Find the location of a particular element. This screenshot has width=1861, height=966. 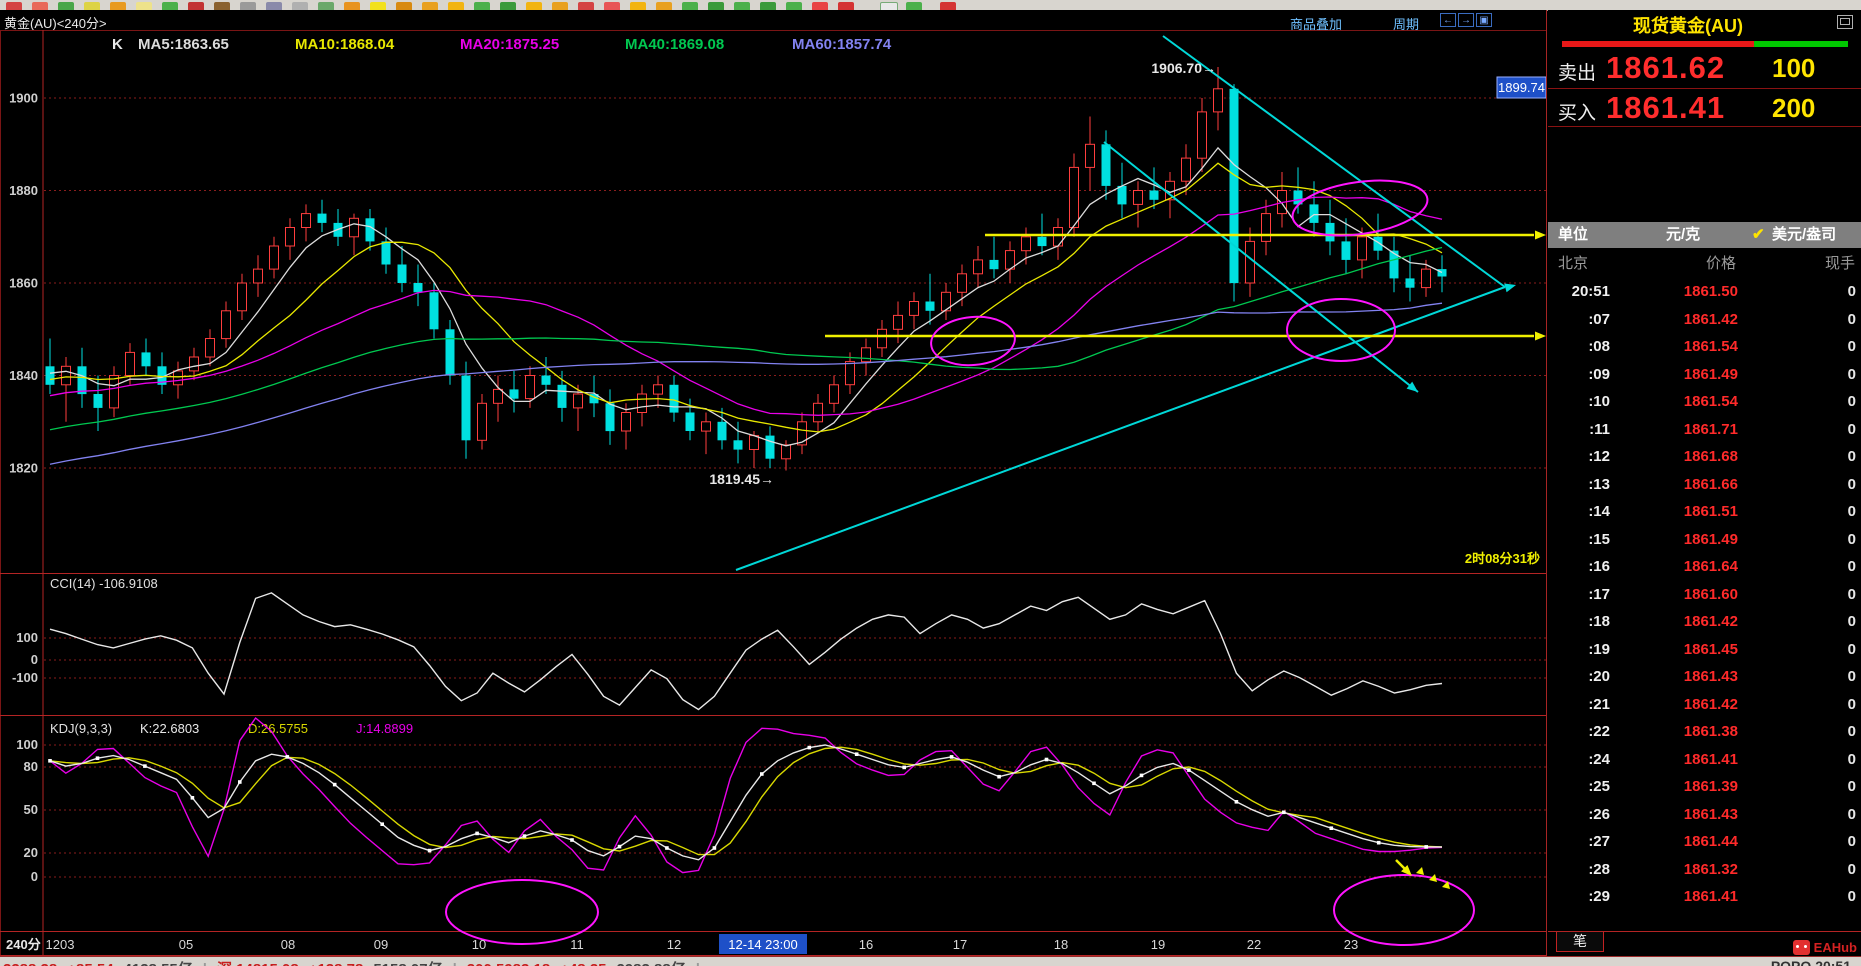

time-sales-row: :28 1861.32 0 is located at coordinates (1704, 870).